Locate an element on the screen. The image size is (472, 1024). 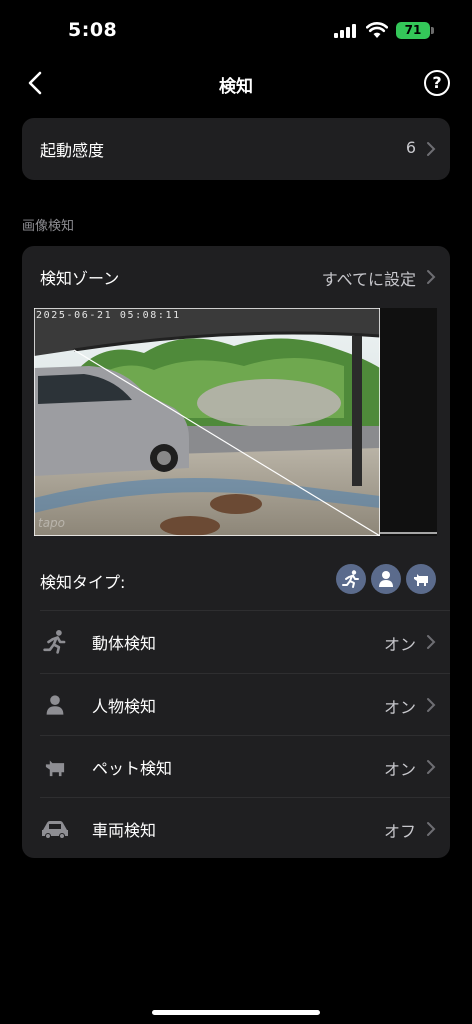
motion-detection-label: 動体検知 is located at coordinates (124, 643).